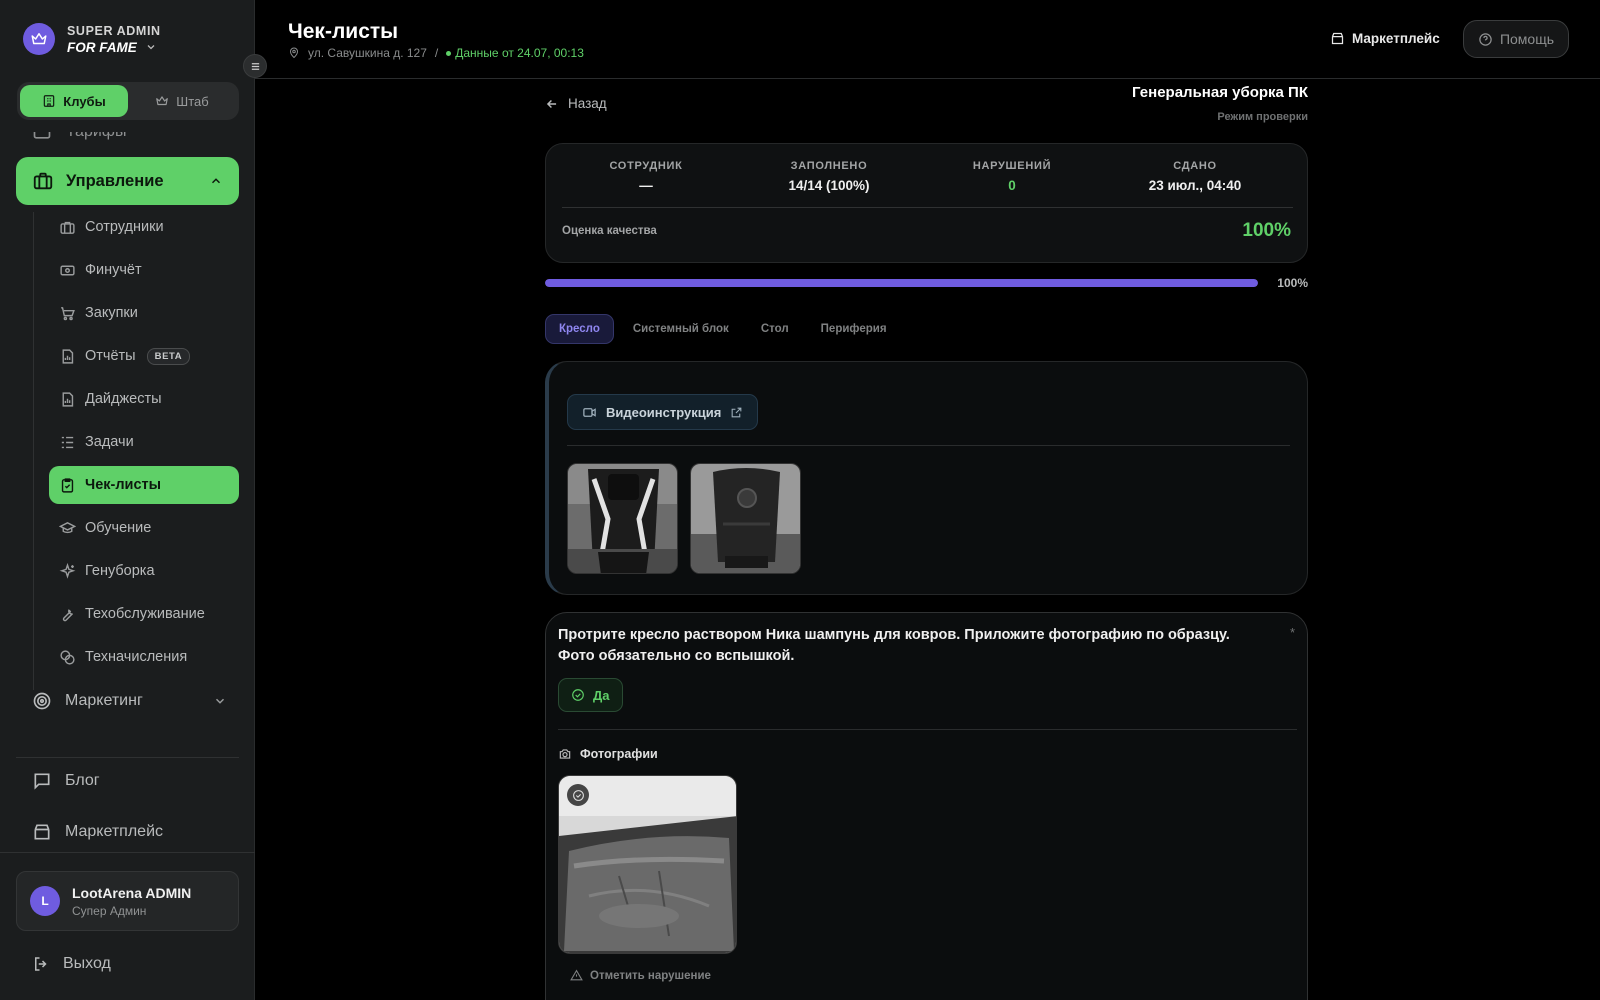  Describe the element at coordinates (67, 528) in the screenshot. I see `graduation-cap-icon` at that location.